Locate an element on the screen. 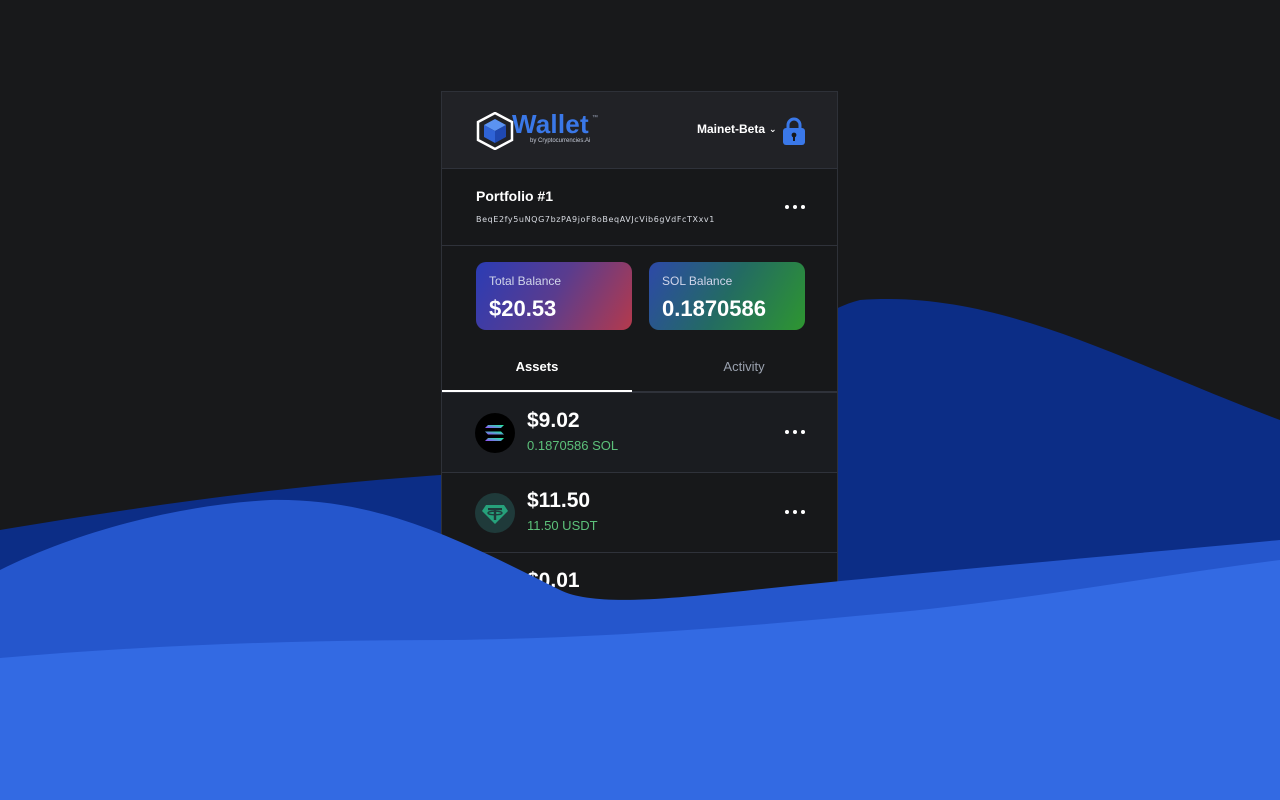 The height and width of the screenshot is (800, 1280). trademark-symbol: ™ is located at coordinates (595, 118).